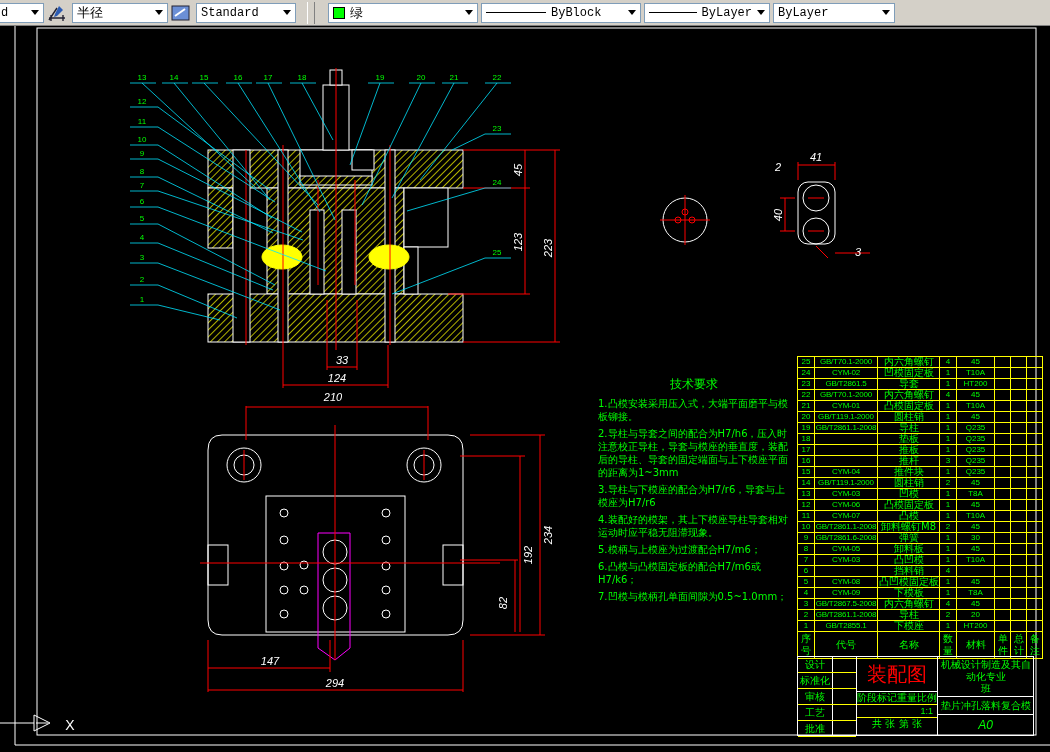  I want to click on table-cell: 8, so click(806, 549).